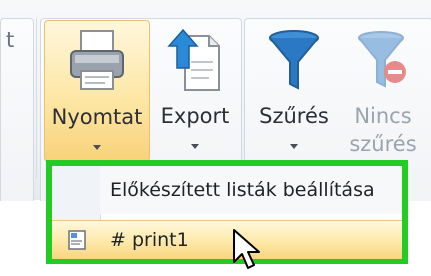  I want to click on print-button: Nyomtat, so click(97, 91).